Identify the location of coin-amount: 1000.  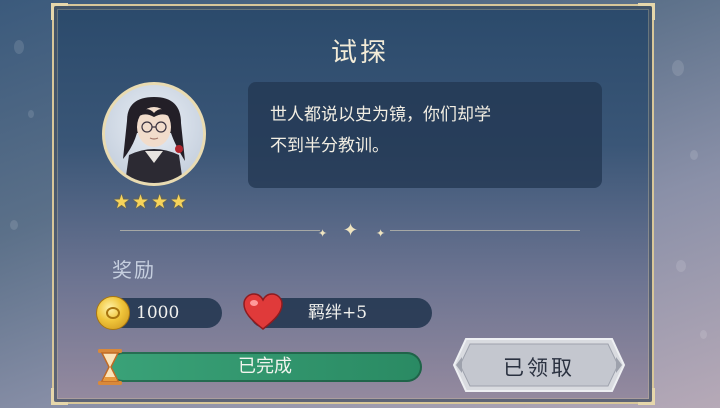
(158, 313).